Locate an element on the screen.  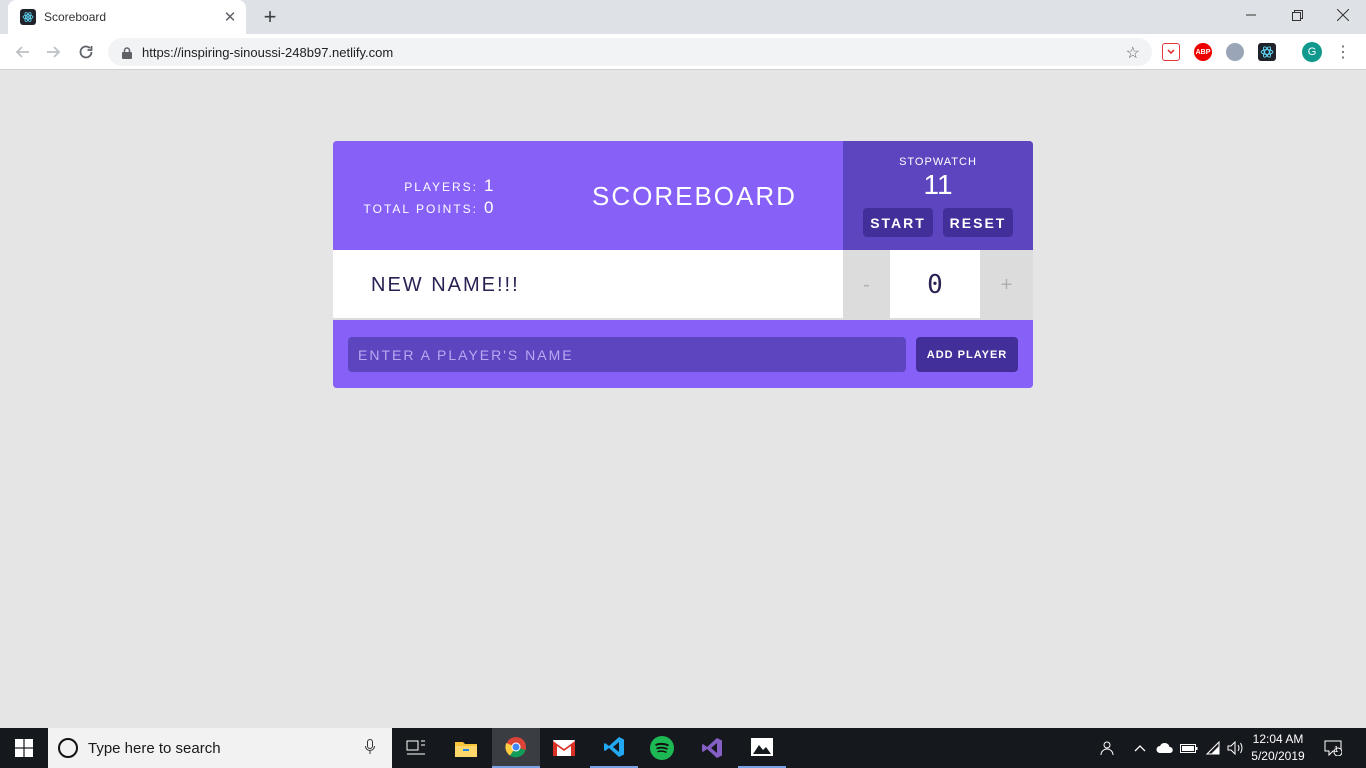
reset-button: RESET is located at coordinates (978, 222).